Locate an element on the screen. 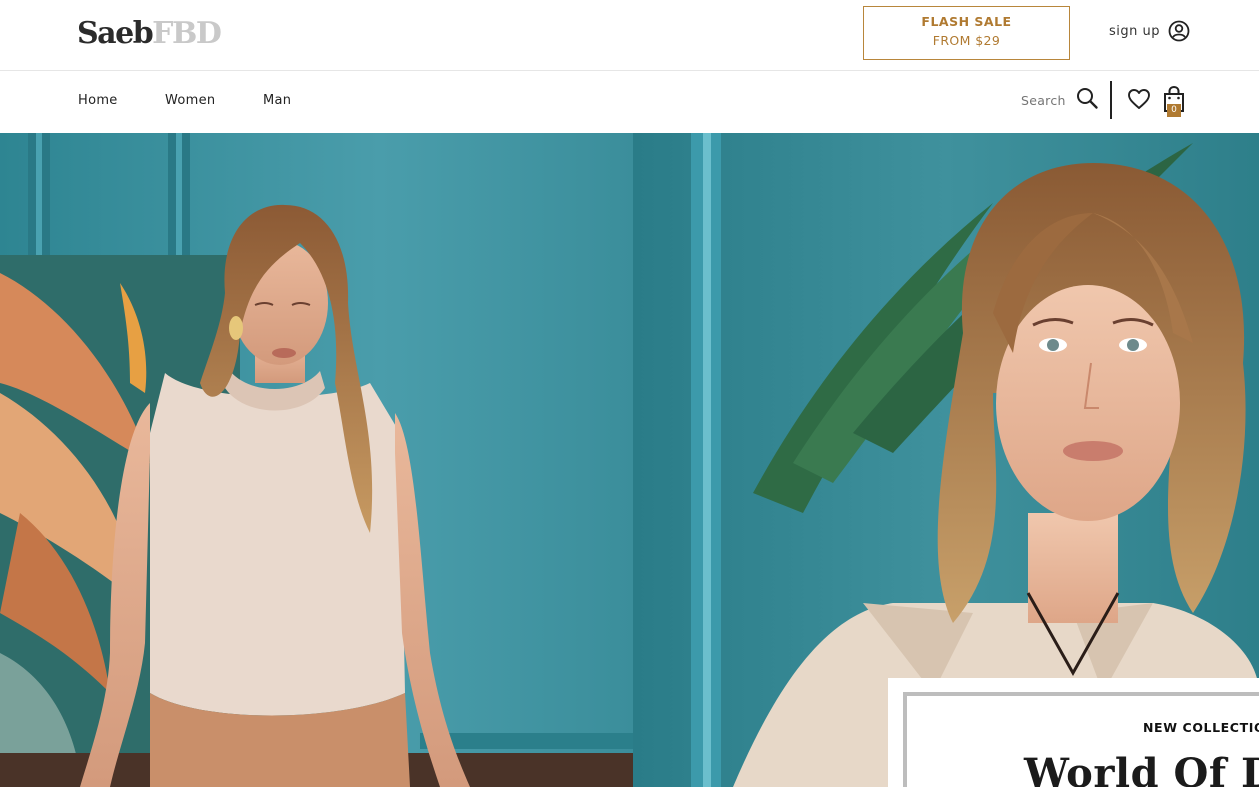 The width and height of the screenshot is (1259, 787). nav-divider is located at coordinates (1111, 100).